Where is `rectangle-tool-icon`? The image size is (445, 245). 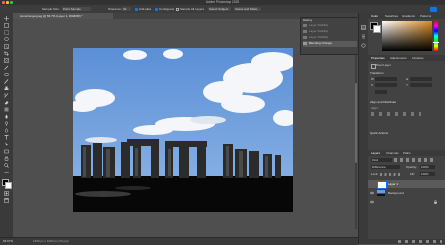
rectangle-tool-icon is located at coordinates (6, 151).